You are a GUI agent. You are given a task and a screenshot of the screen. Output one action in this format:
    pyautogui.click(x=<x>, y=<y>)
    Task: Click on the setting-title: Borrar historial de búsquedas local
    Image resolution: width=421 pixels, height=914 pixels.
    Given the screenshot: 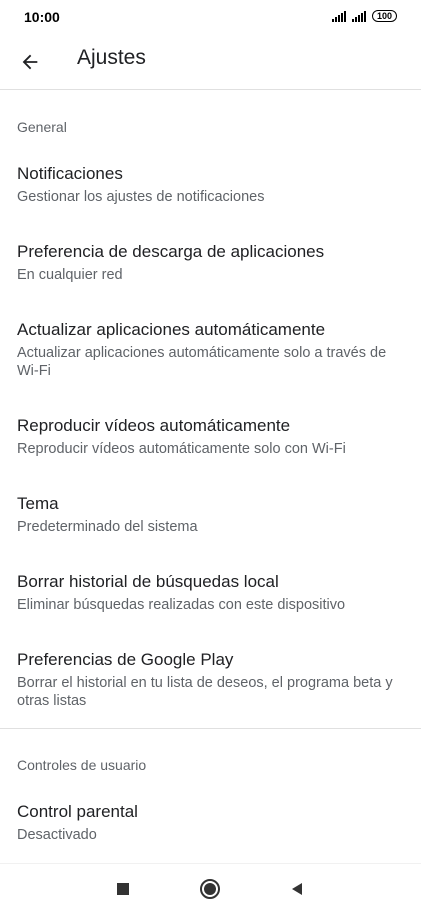 What is the action you would take?
    pyautogui.click(x=148, y=581)
    